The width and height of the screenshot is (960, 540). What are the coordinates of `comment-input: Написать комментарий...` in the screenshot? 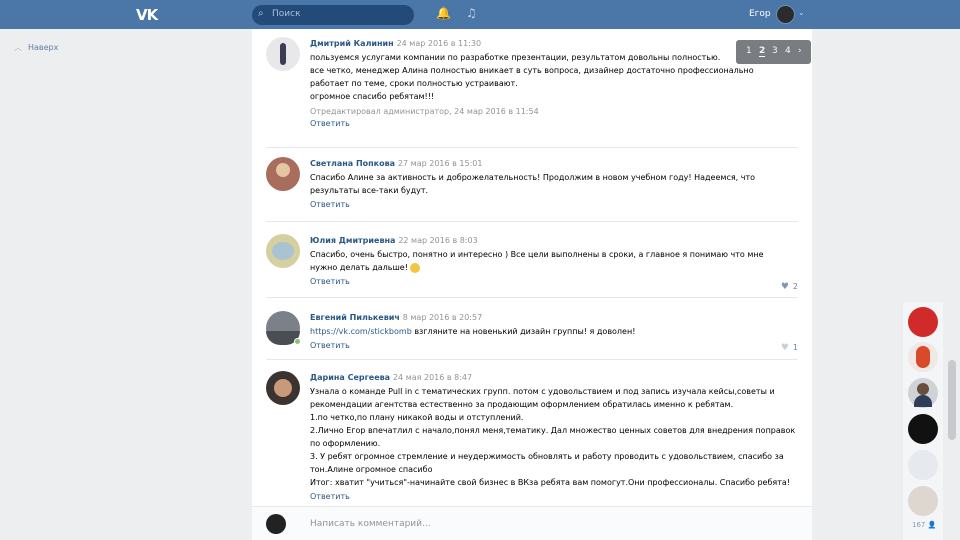 It's located at (370, 524).